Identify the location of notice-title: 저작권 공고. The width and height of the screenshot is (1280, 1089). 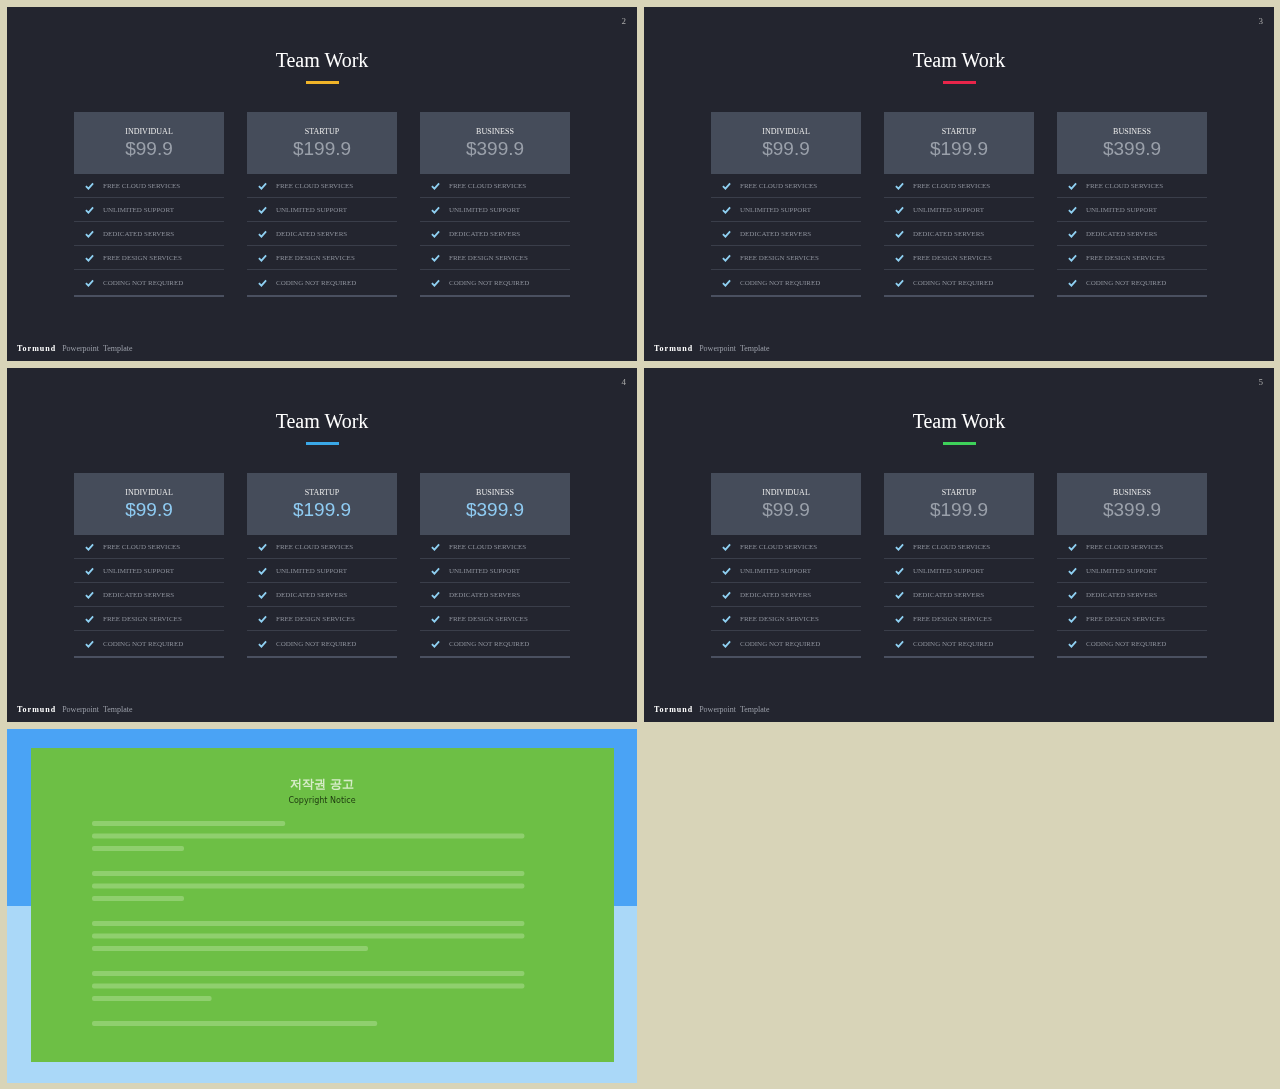
(322, 784).